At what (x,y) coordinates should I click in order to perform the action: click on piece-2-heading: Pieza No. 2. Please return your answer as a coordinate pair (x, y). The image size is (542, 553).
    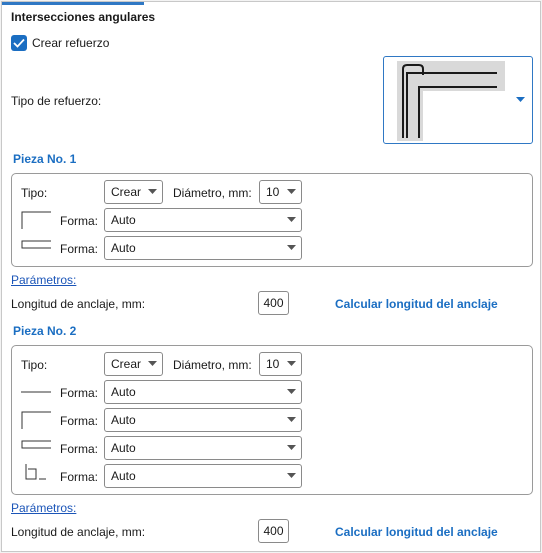
    Looking at the image, I should click on (45, 331).